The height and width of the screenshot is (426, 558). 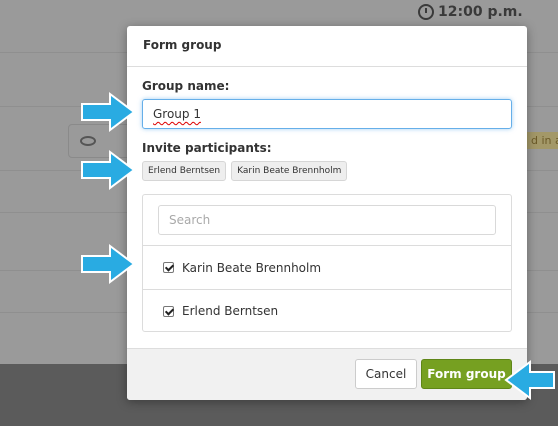 What do you see at coordinates (252, 267) in the screenshot?
I see `participant-name: Karin Beate Brennholm` at bounding box center [252, 267].